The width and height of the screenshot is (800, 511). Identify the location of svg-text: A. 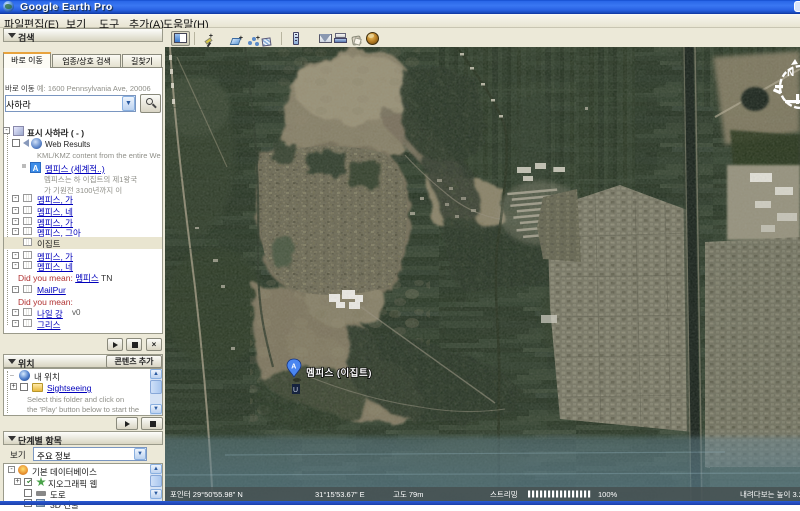
(293, 367).